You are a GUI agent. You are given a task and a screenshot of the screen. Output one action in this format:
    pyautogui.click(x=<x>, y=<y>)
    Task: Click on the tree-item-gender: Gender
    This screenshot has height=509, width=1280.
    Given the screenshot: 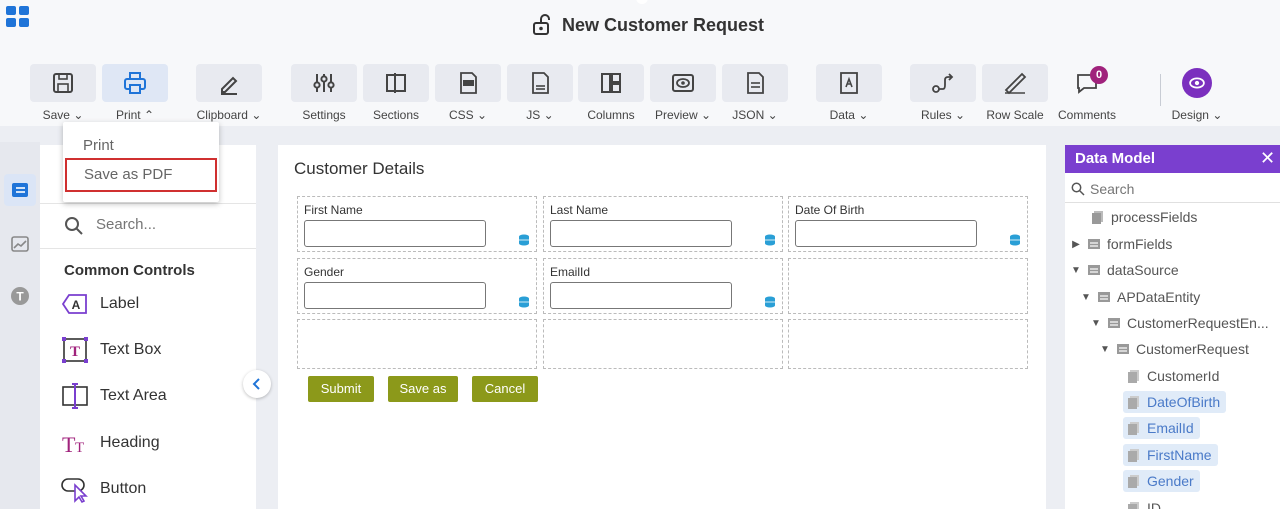 What is the action you would take?
    pyautogui.click(x=1161, y=481)
    